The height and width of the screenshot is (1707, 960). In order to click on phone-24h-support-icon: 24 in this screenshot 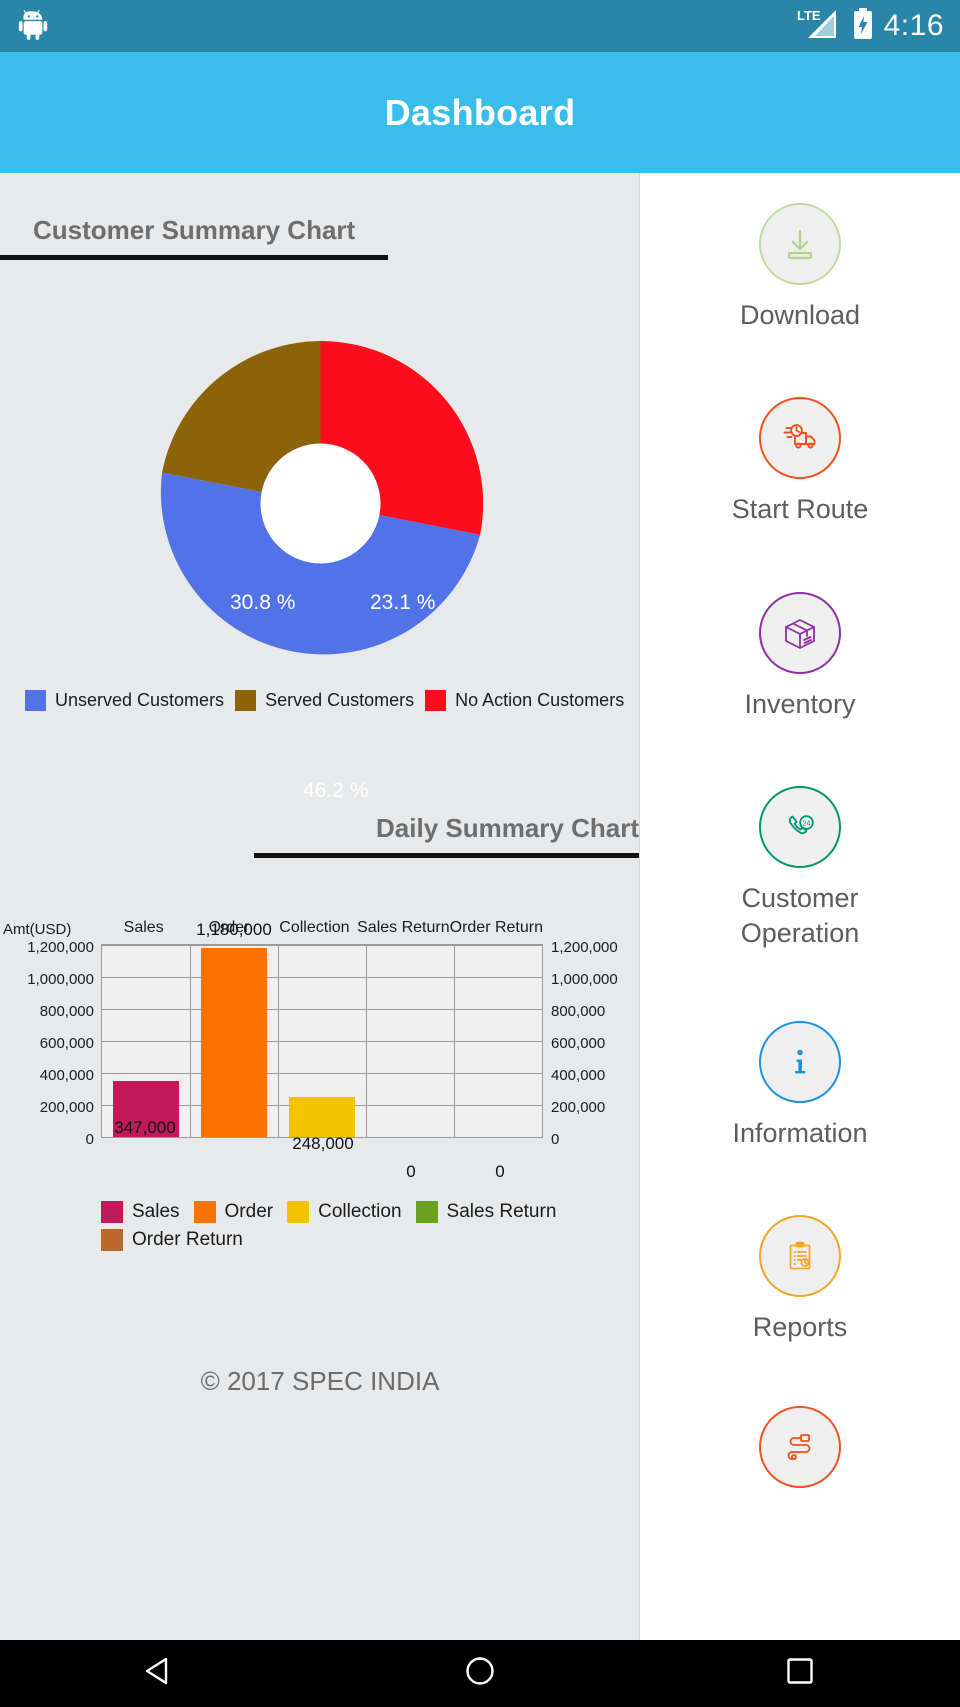, I will do `click(801, 825)`.